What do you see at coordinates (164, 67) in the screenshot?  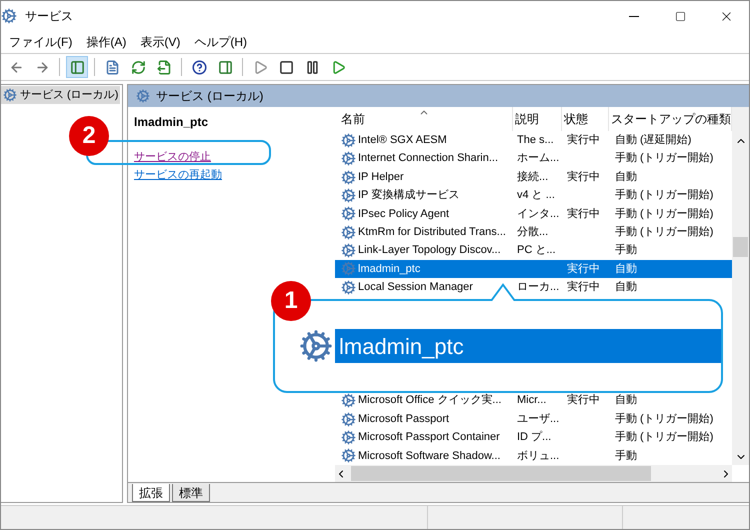 I see `export-list-icon` at bounding box center [164, 67].